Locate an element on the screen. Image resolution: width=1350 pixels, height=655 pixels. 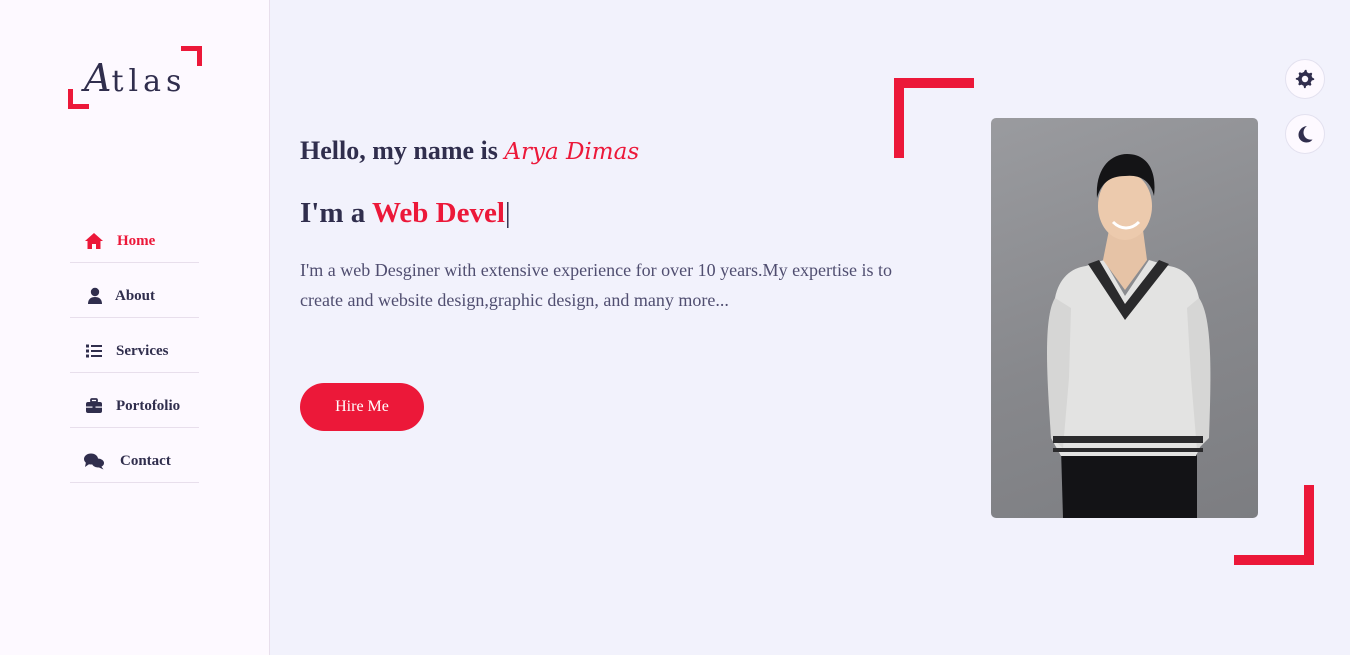
day-night-toggle is located at coordinates (1305, 134).